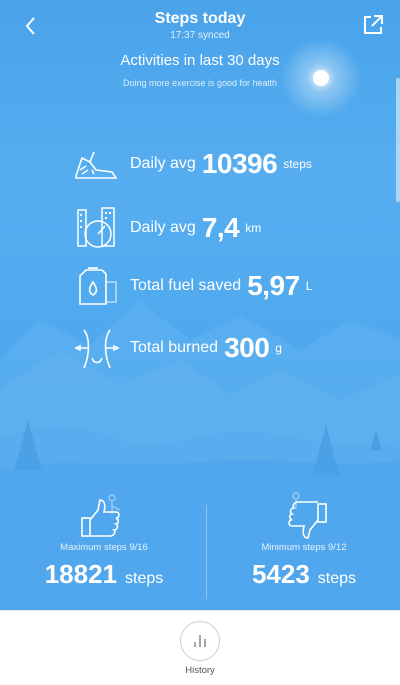 This screenshot has width=400, height=685. Describe the element at coordinates (101, 515) in the screenshot. I see `thumbs-up-icon` at that location.